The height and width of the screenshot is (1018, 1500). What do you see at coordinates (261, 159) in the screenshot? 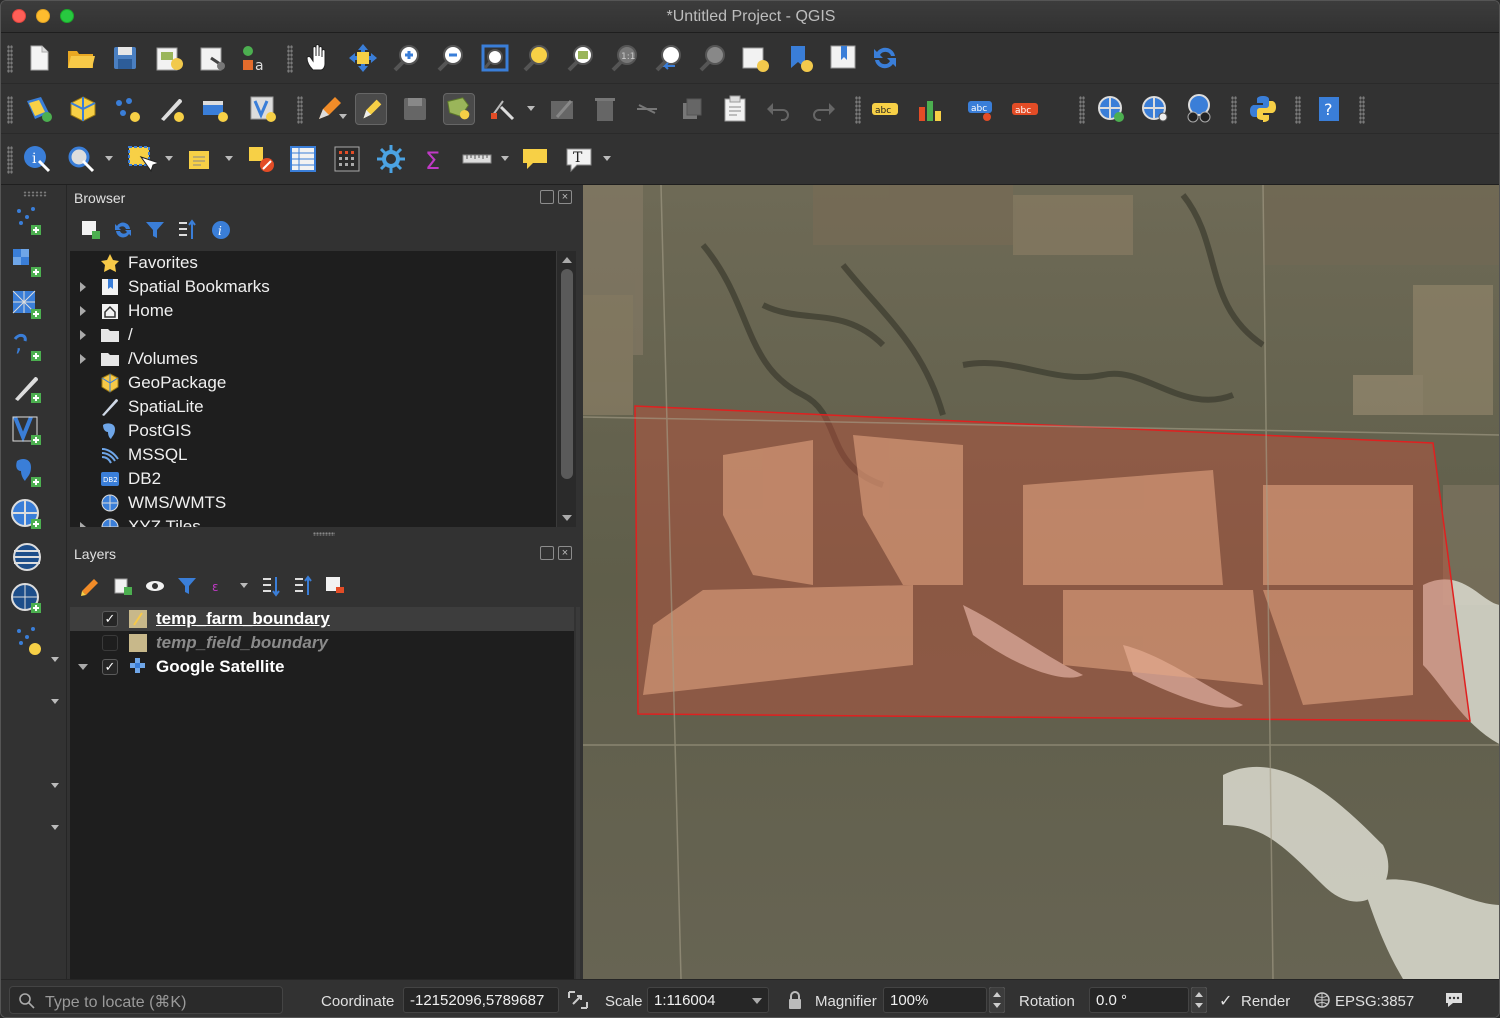
I see `deselect-features-icon` at bounding box center [261, 159].